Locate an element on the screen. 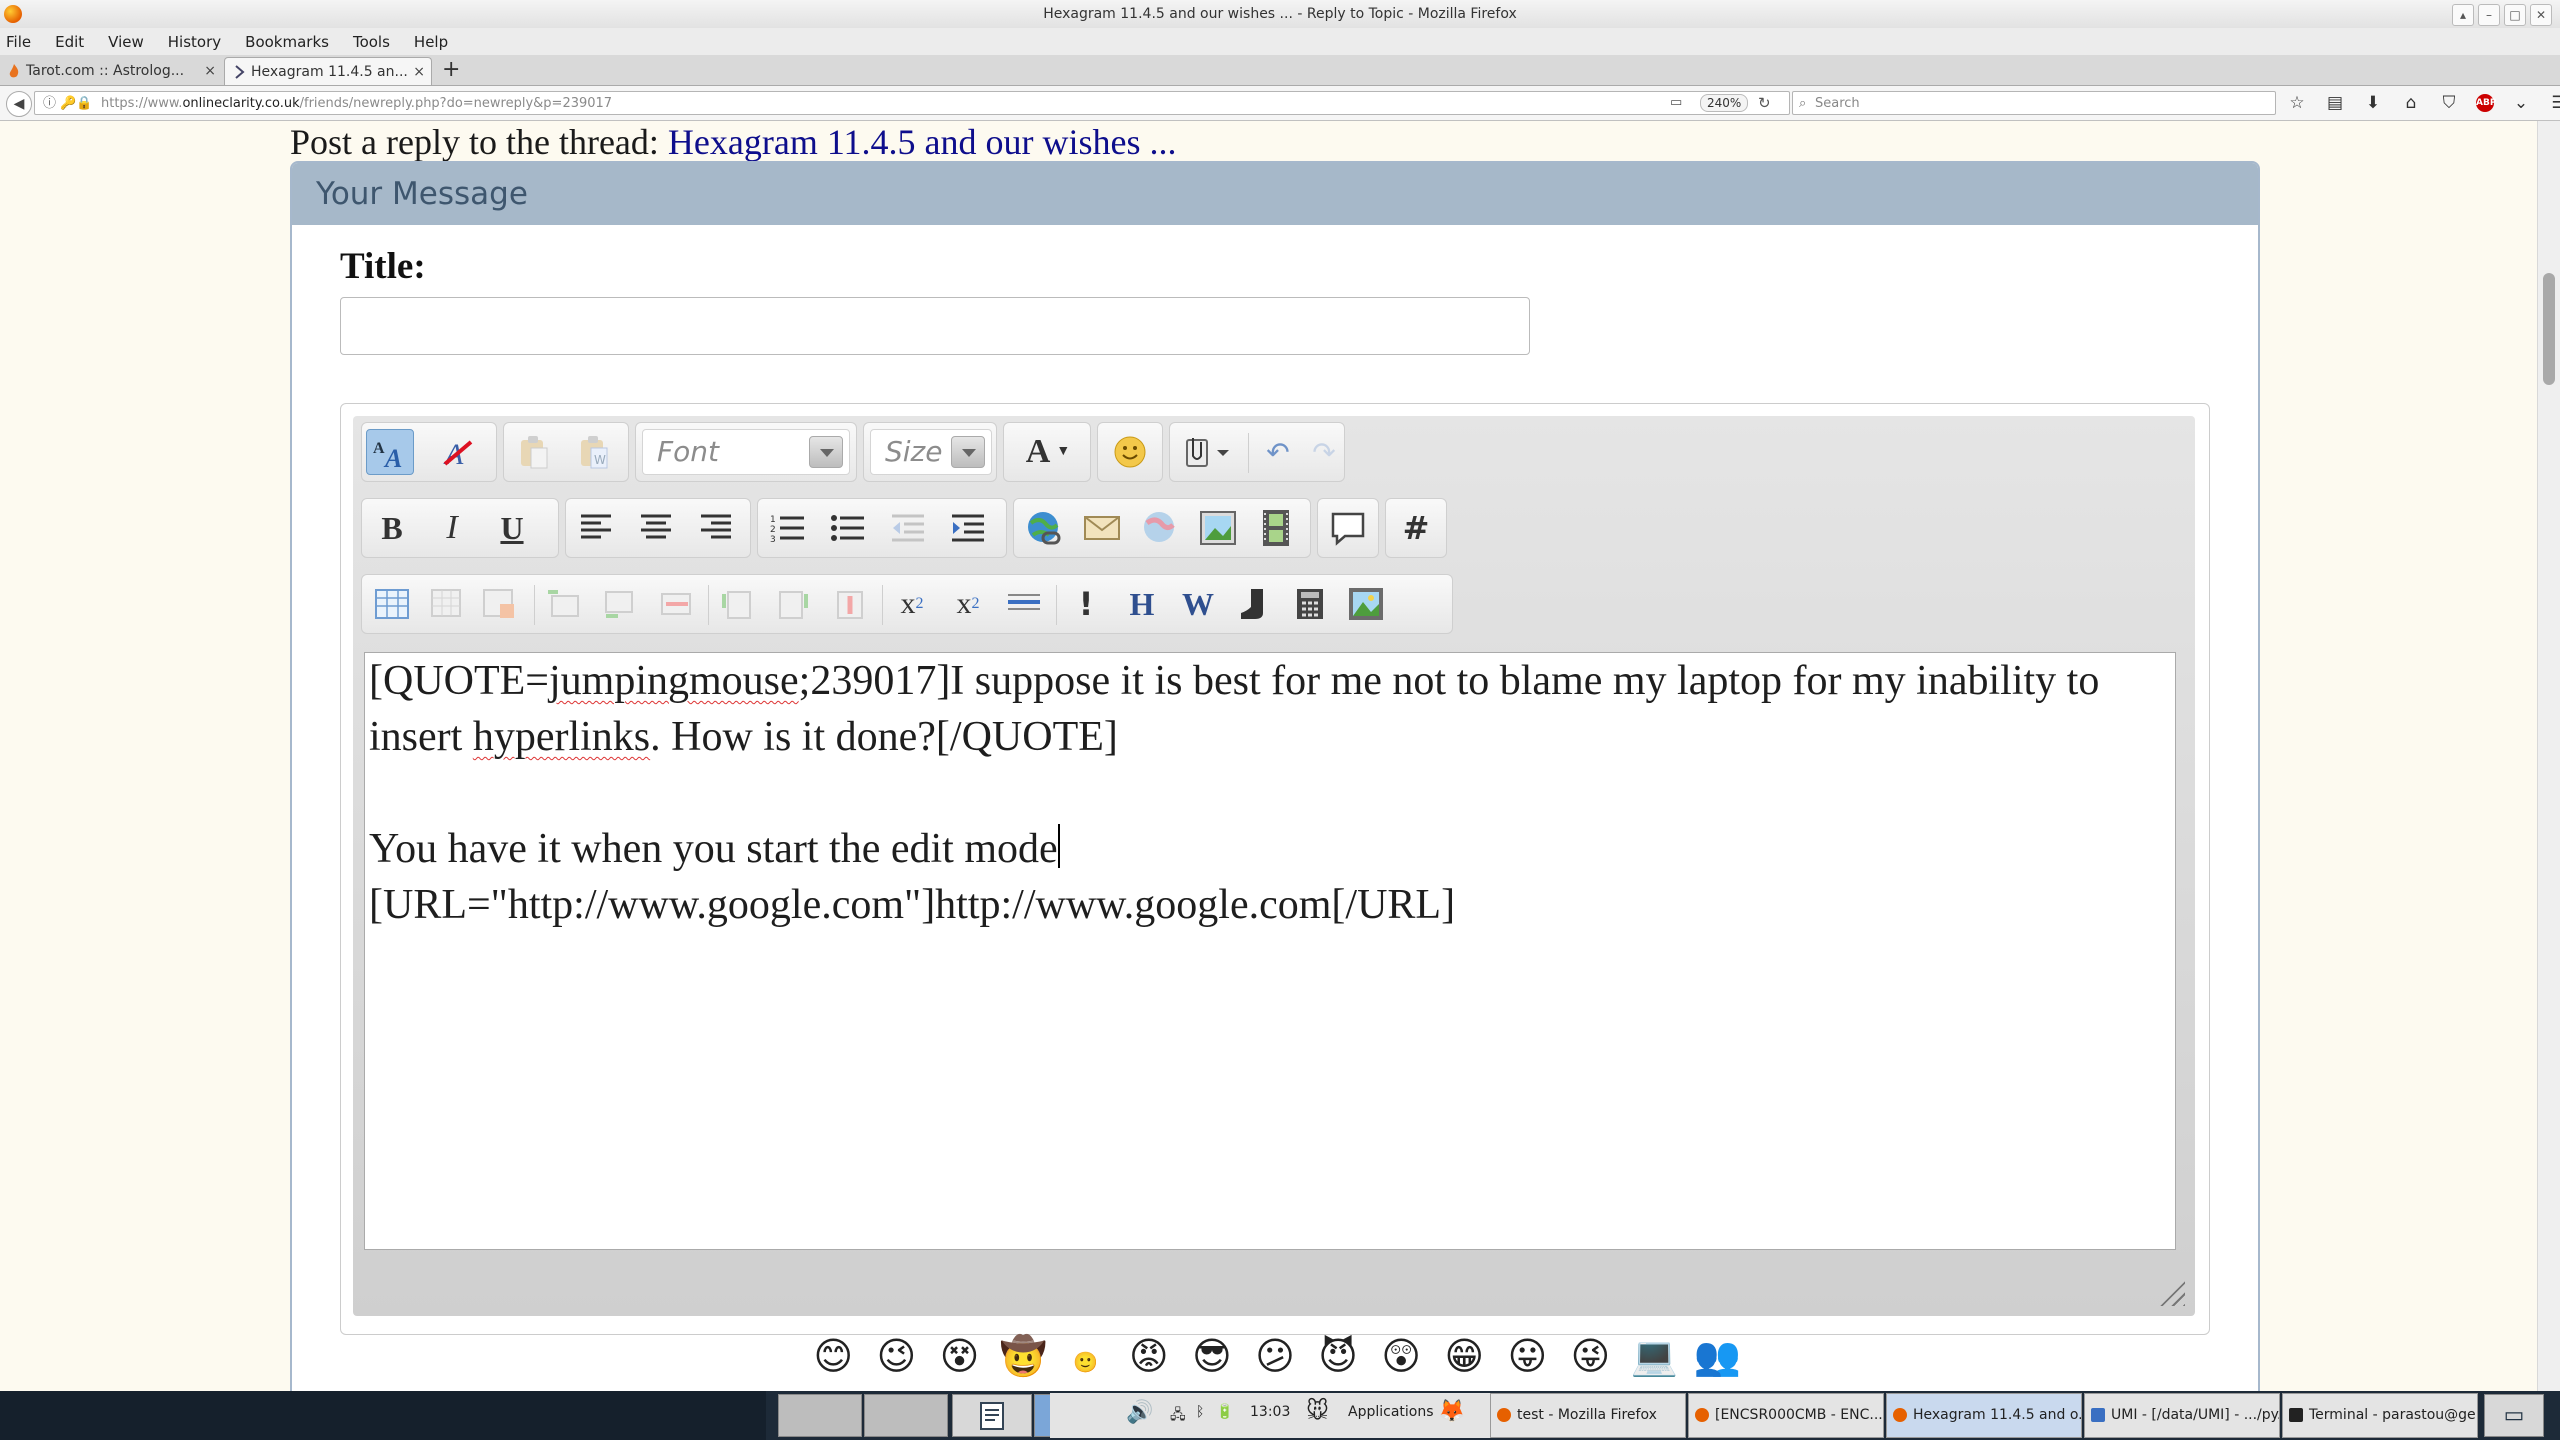  align-left-button is located at coordinates (596, 528).